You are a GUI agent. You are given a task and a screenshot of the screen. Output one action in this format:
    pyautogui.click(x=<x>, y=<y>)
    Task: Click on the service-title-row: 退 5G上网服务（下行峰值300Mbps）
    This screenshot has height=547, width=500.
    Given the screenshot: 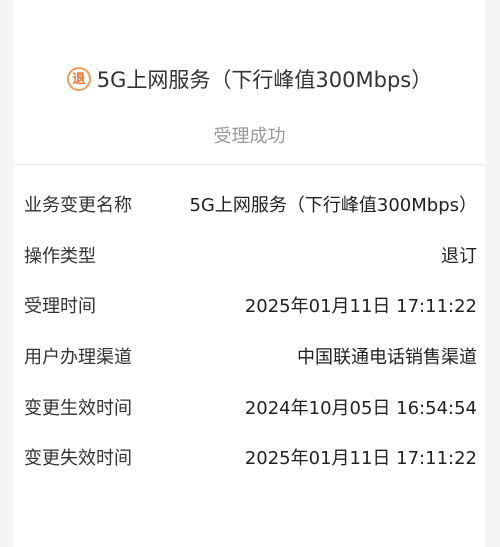 What is the action you would take?
    pyautogui.click(x=249, y=79)
    